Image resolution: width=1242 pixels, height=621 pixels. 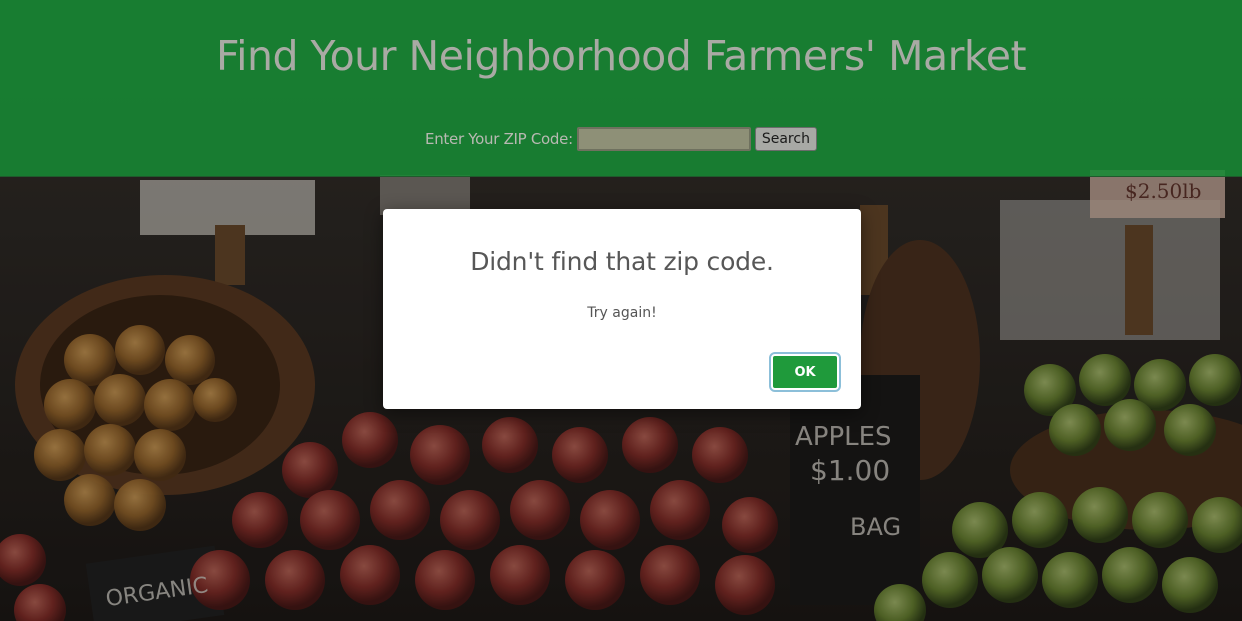 I want to click on dialog-title: Didn't find that zip code., so click(x=622, y=261).